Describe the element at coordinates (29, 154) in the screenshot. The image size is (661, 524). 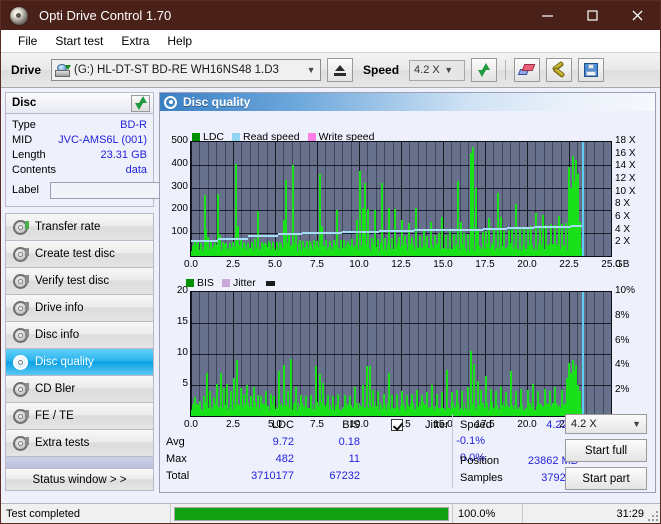
I see `disc-length-label: Length` at that location.